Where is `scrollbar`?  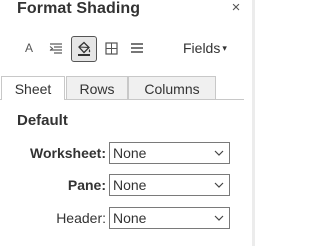 scrollbar is located at coordinates (253, 123).